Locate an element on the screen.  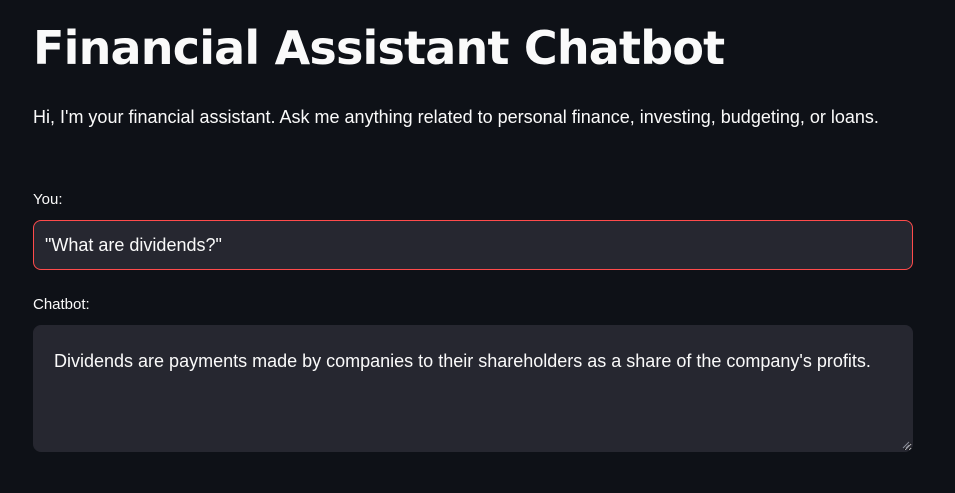
chatbot-label: Chatbot: is located at coordinates (61, 304).